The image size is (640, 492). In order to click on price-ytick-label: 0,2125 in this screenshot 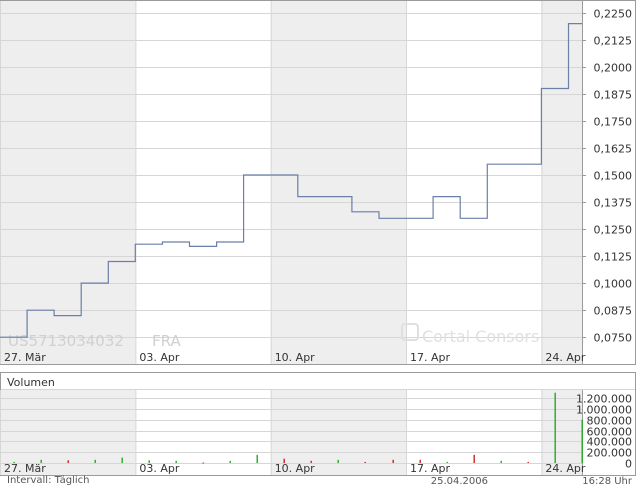, I will do `click(613, 41)`.